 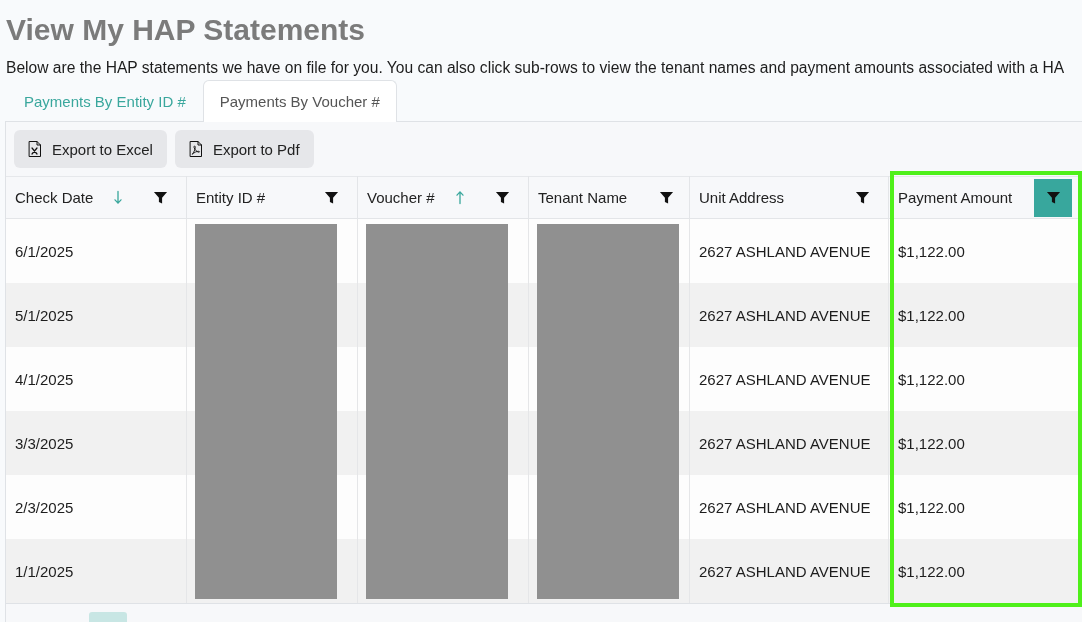 I want to click on export-button: Export to Excel, so click(x=90, y=149).